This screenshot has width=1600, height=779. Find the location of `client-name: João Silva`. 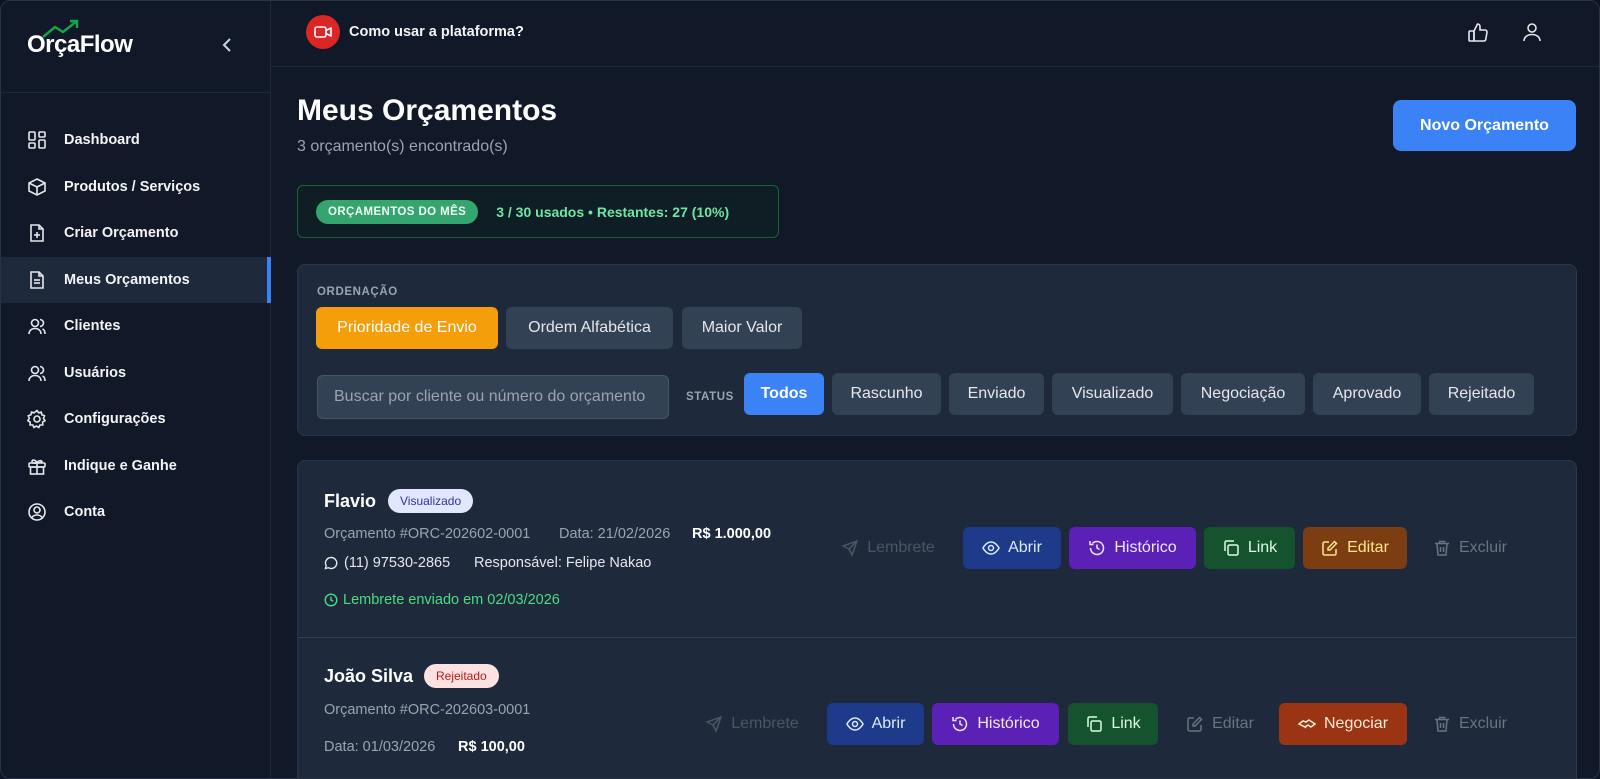

client-name: João Silva is located at coordinates (368, 676).